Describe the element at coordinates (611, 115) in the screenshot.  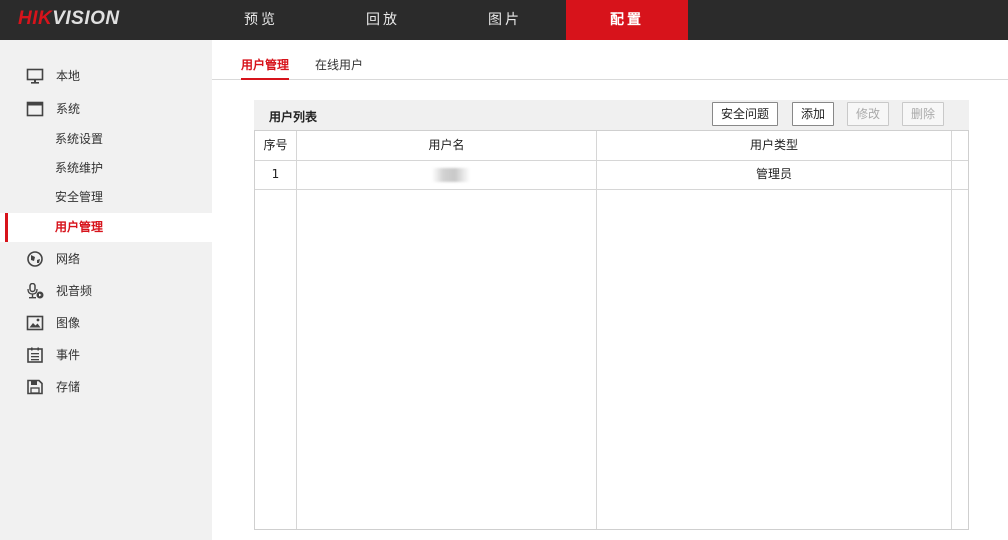
I see `user-list-header: 用户列表 安全问题 添加 修改 删除` at that location.